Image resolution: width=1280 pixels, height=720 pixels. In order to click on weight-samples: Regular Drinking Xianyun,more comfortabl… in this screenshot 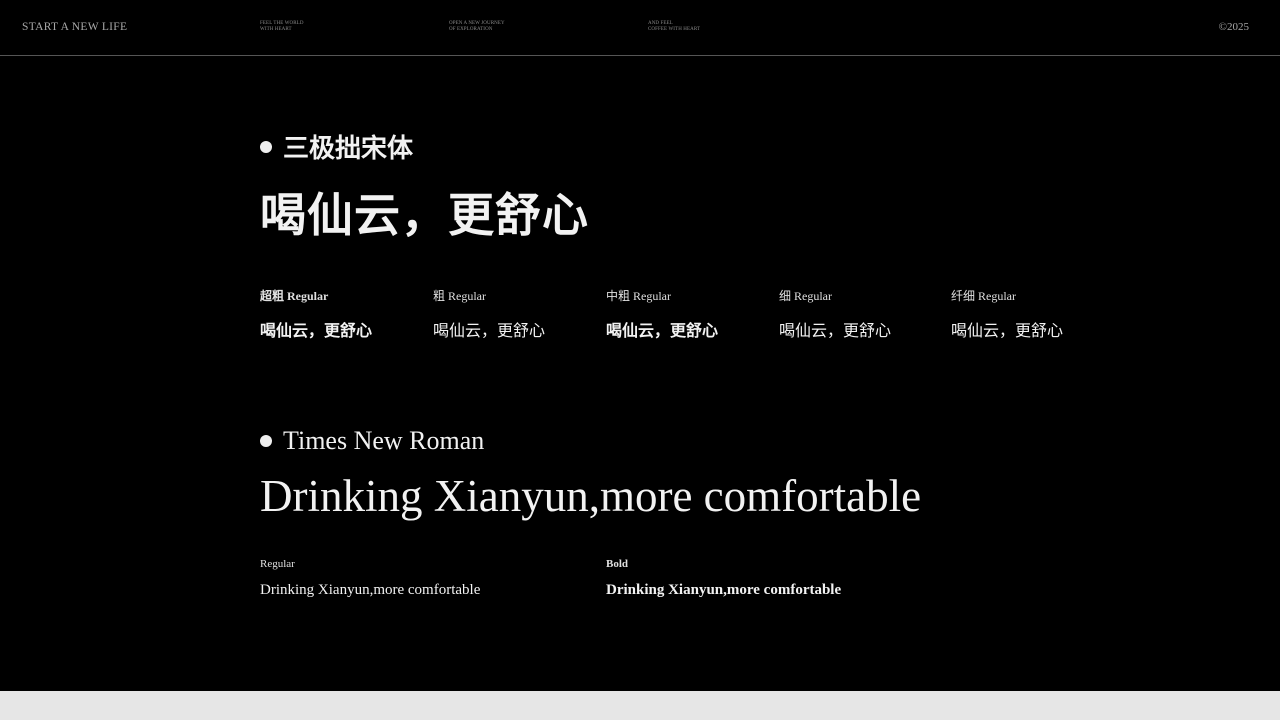, I will do `click(590, 588)`.